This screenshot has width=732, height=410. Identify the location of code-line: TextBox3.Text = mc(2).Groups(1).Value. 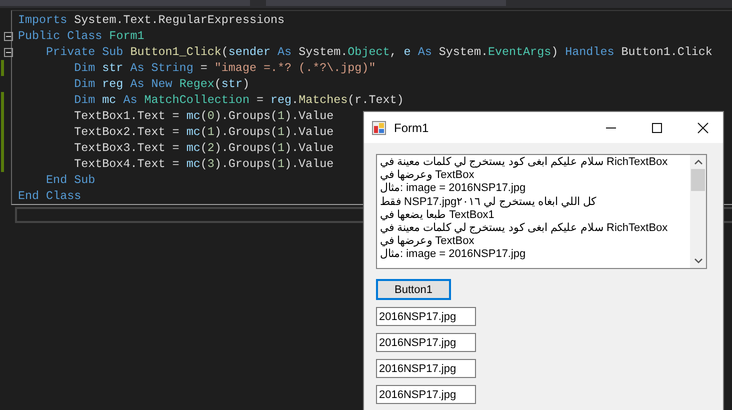
(203, 148).